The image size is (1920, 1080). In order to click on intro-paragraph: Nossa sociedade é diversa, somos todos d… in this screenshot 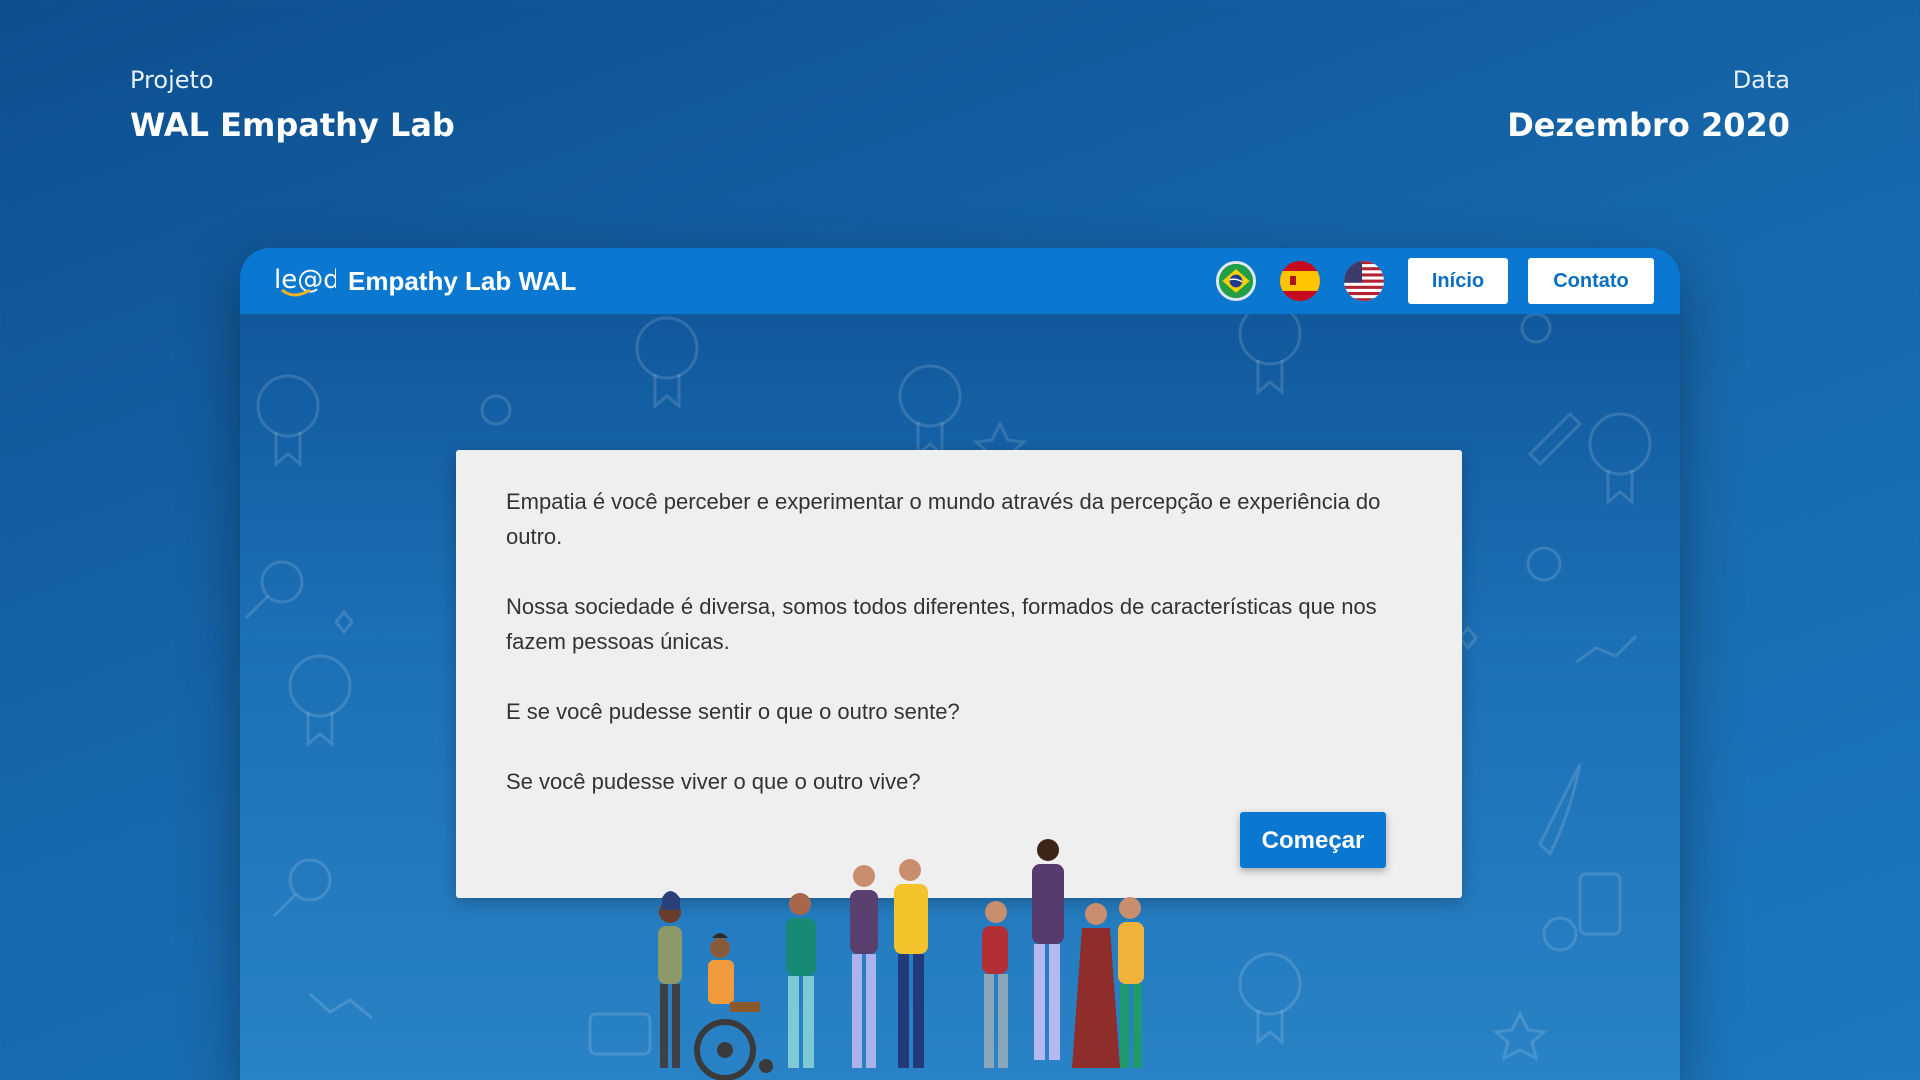, I will do `click(941, 624)`.